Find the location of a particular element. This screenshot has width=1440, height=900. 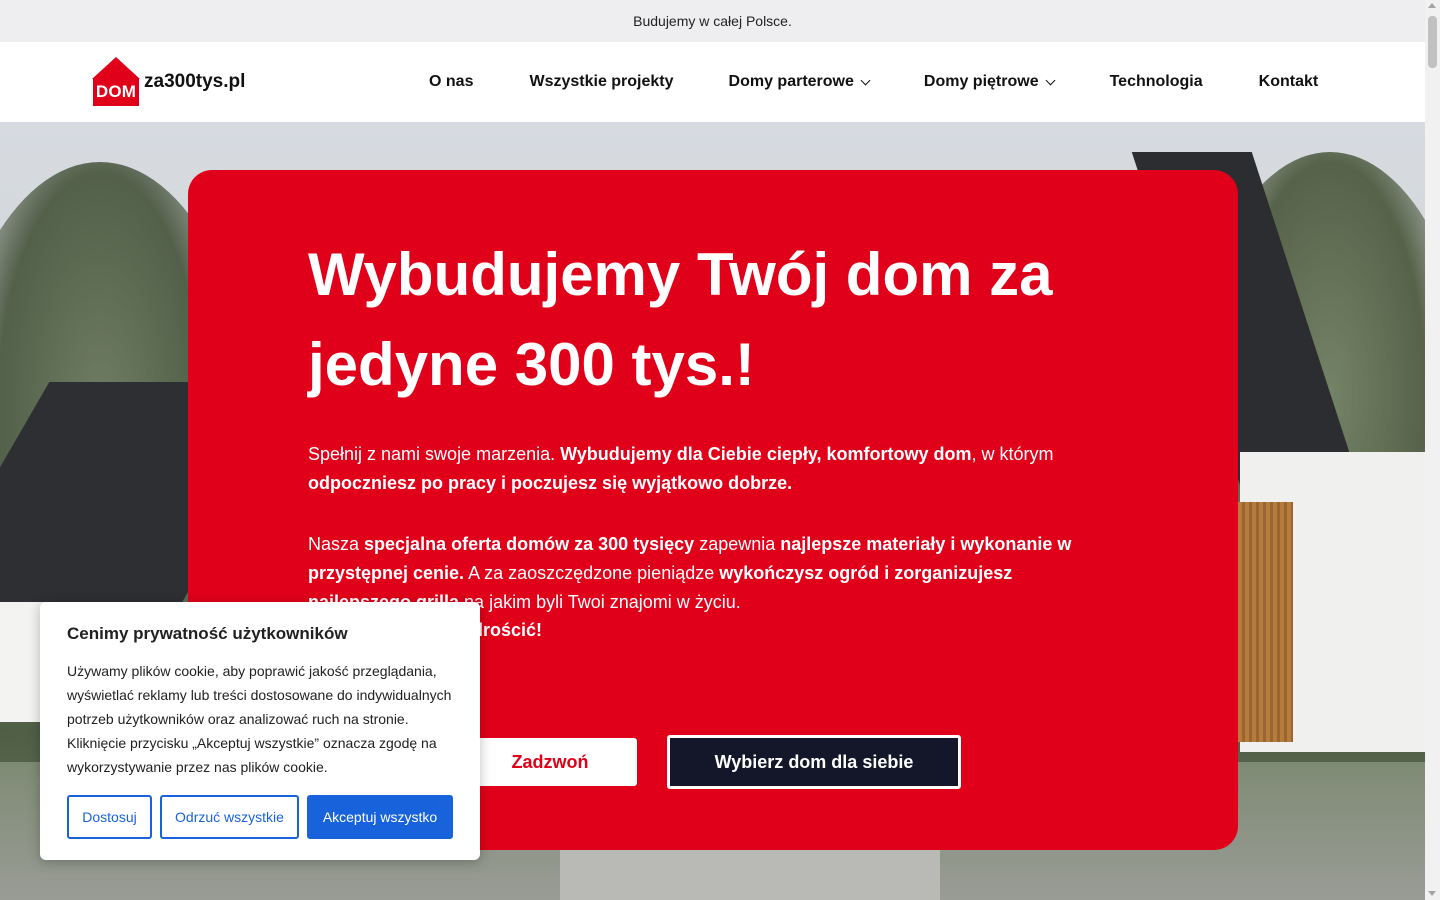

nav-label: Kontakt is located at coordinates (1288, 81).